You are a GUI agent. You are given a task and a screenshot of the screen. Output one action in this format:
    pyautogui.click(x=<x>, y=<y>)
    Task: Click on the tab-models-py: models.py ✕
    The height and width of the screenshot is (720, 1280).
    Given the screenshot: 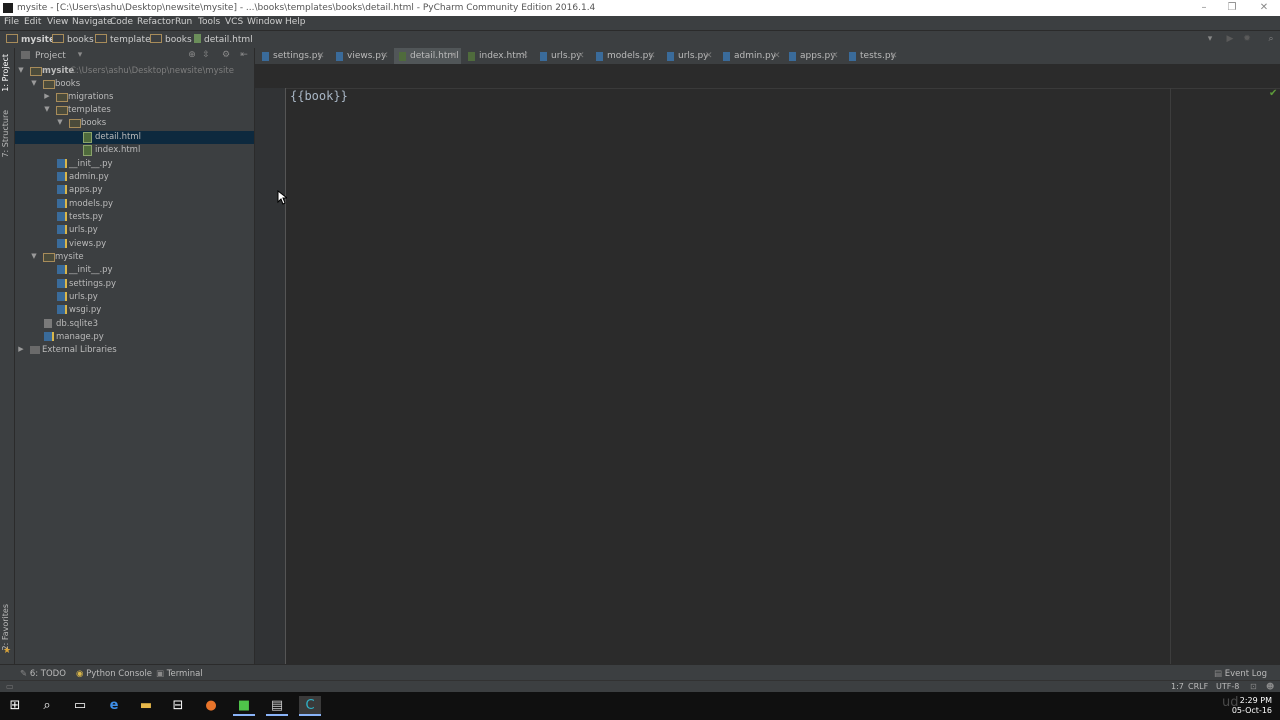 What is the action you would take?
    pyautogui.click(x=624, y=56)
    